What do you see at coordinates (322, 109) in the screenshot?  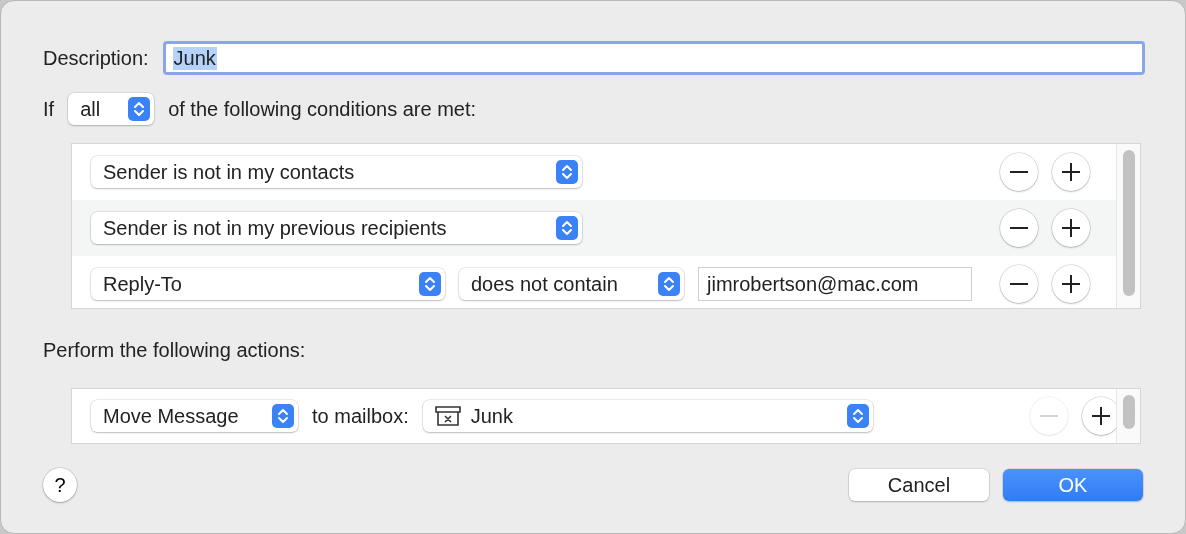 I see `conditions-label: of the following conditions are met:` at bounding box center [322, 109].